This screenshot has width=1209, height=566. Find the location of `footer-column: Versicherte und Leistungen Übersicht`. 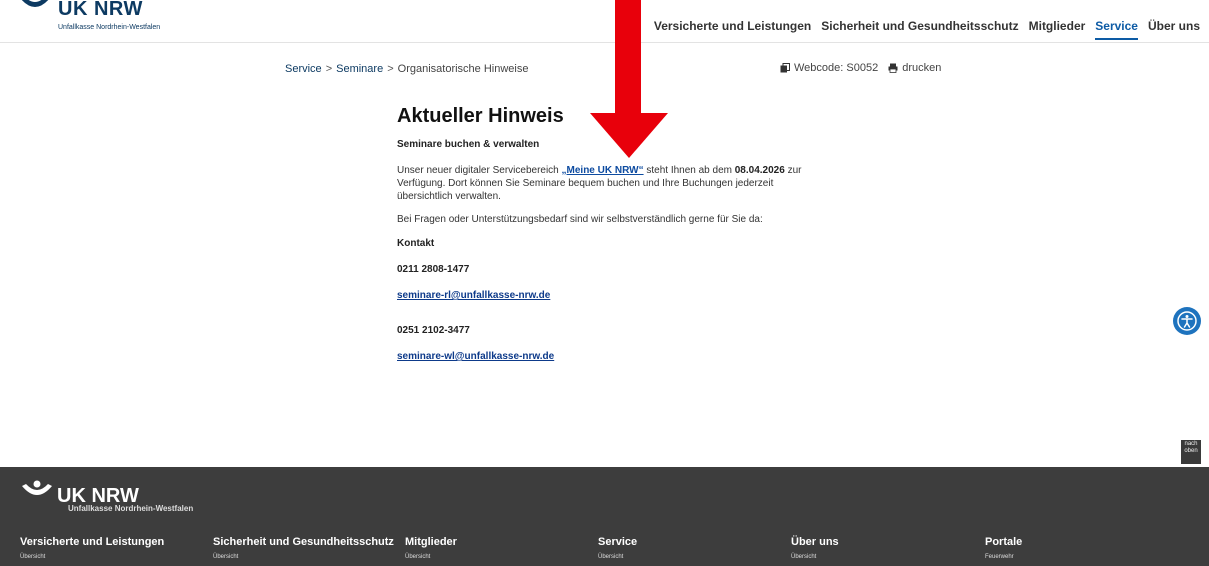

footer-column: Versicherte und Leistungen Übersicht is located at coordinates (92, 548).